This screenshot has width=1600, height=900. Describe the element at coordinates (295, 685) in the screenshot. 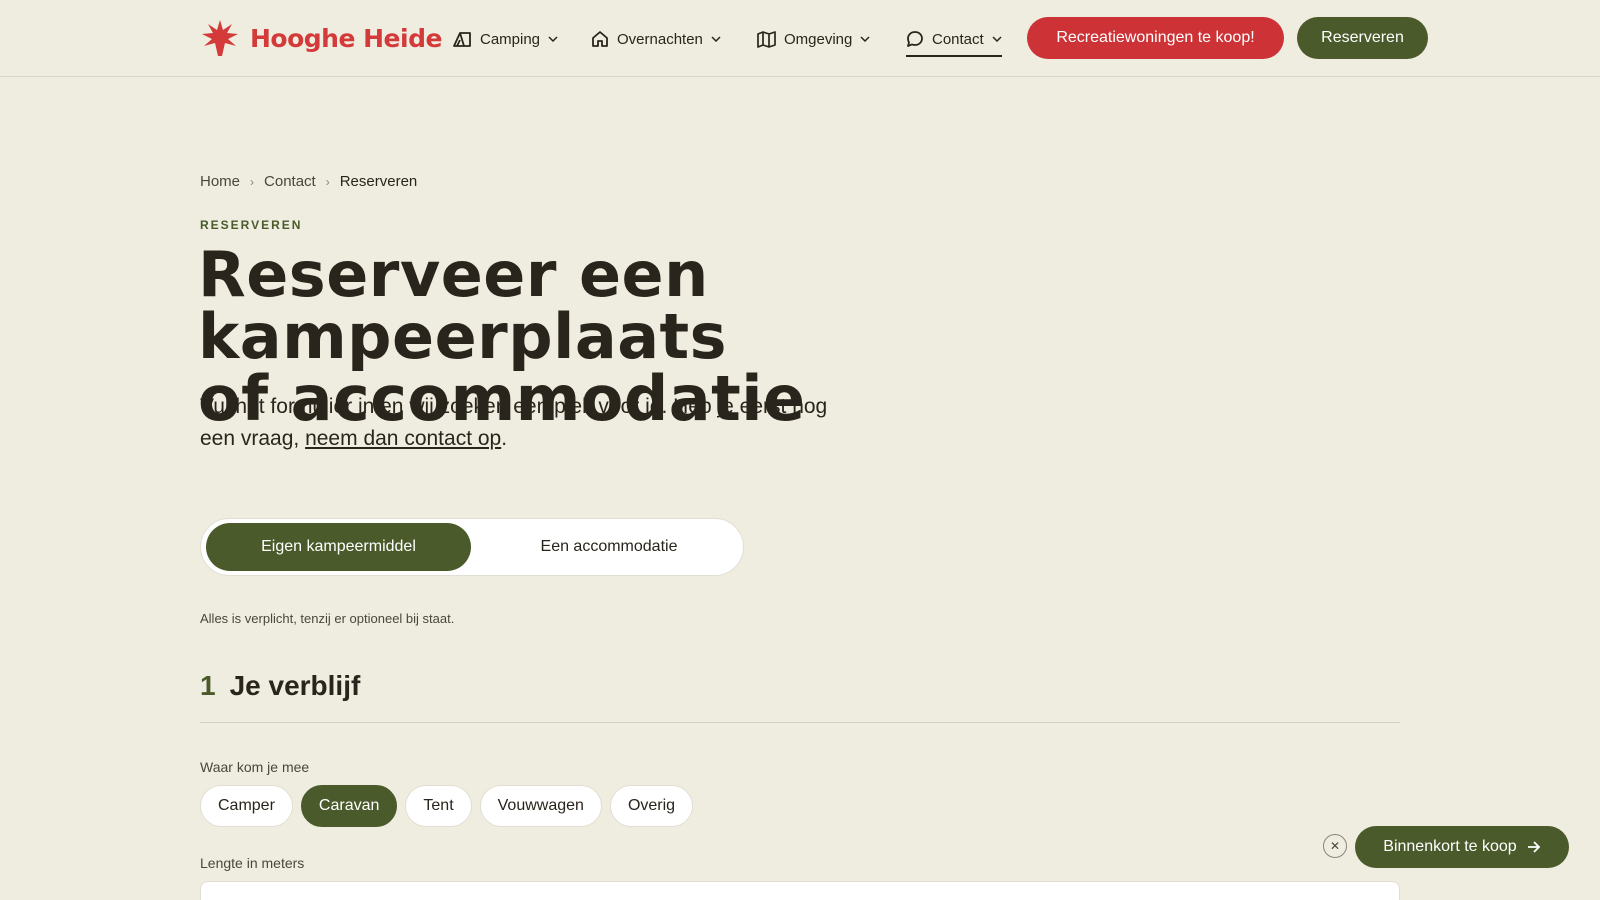

I see `section-title: Je verblijf` at that location.